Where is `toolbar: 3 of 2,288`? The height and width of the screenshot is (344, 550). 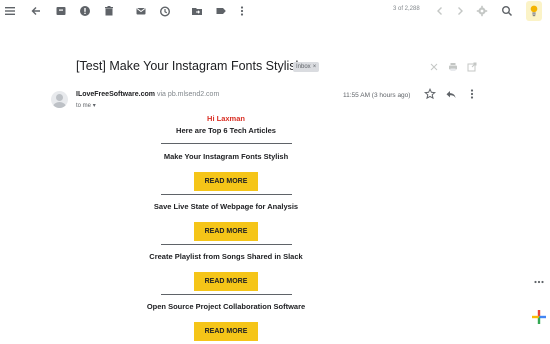
toolbar: 3 of 2,288 is located at coordinates (275, 11).